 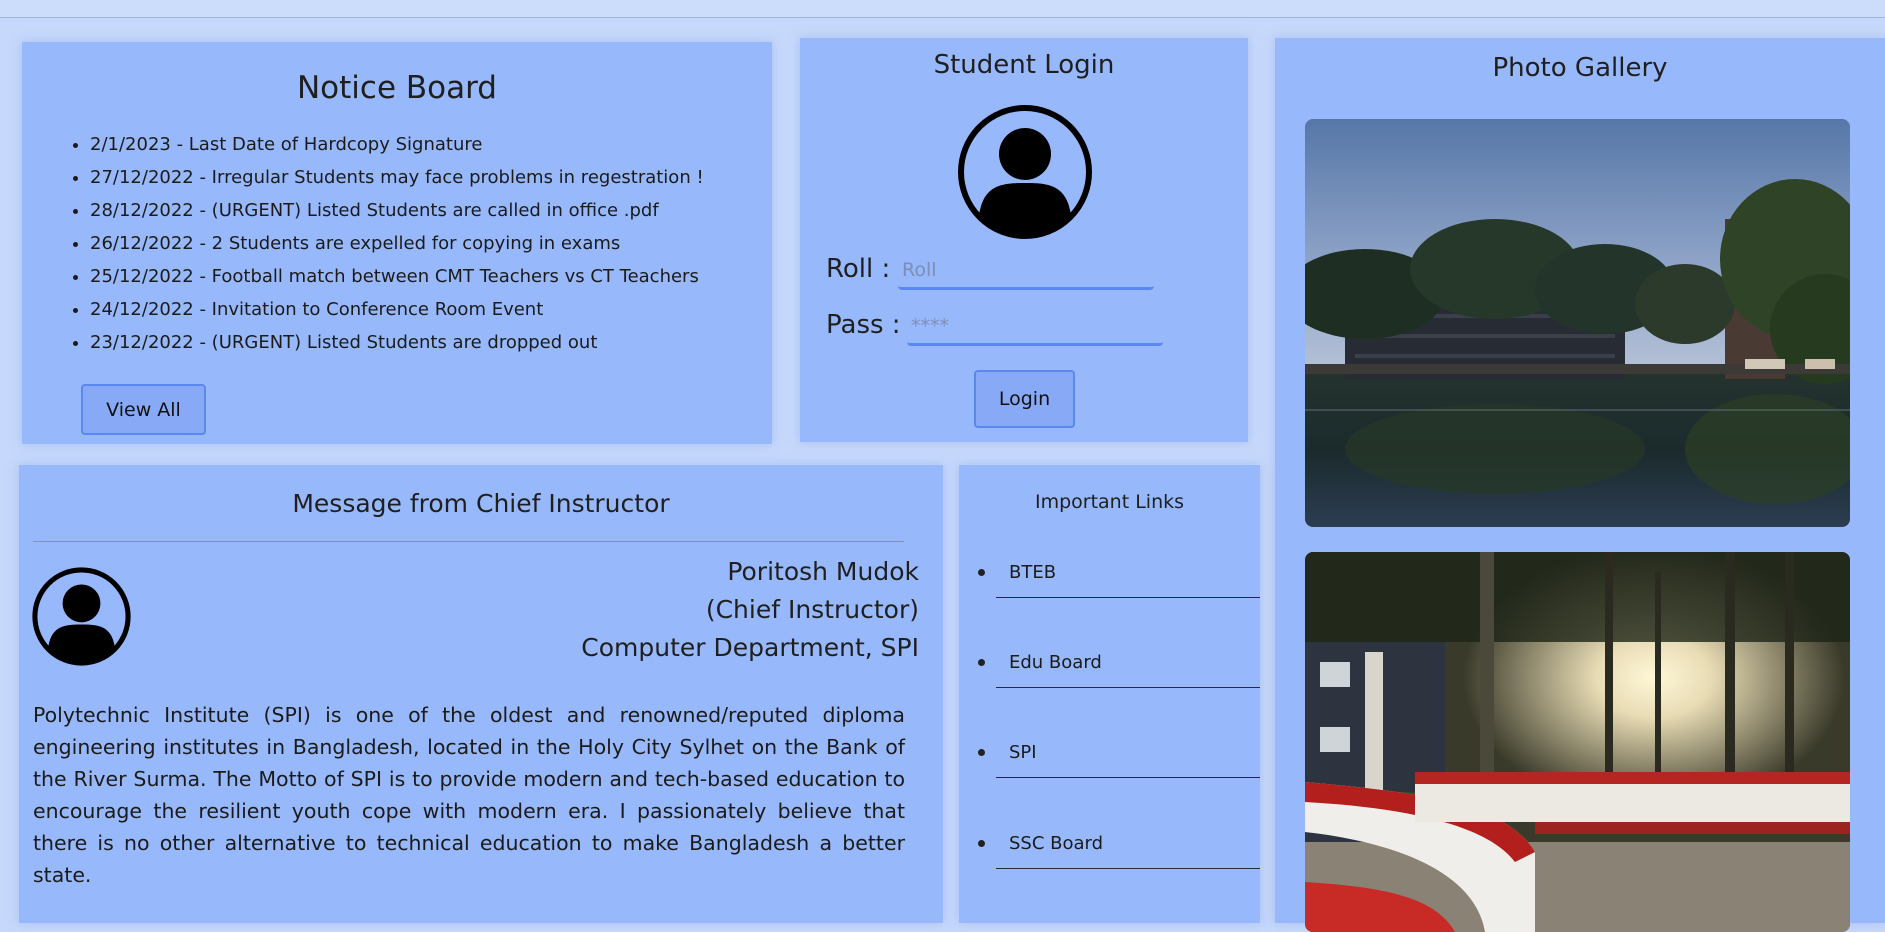 What do you see at coordinates (1119, 577) in the screenshot?
I see `link-bteb: BTEB` at bounding box center [1119, 577].